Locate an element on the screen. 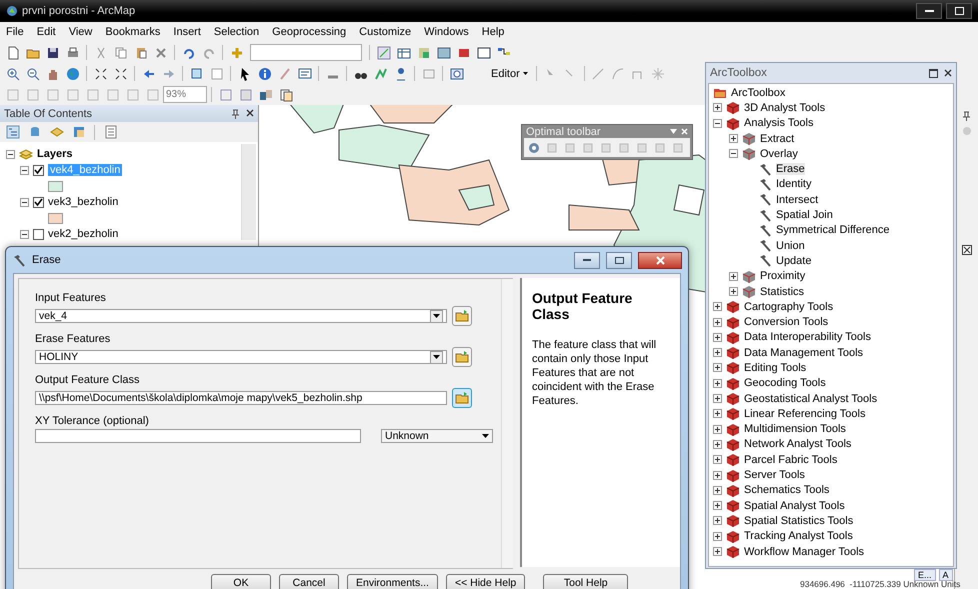 The width and height of the screenshot is (978, 589). tree-item: Cartography Tools is located at coordinates (789, 306).